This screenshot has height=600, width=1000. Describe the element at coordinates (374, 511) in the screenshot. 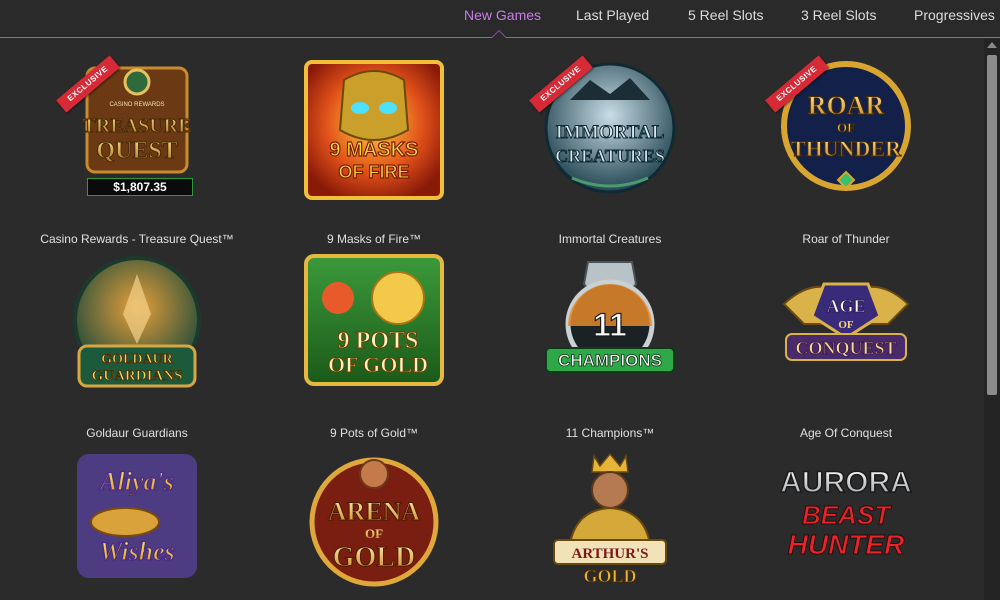

I see `svg-text: ARENA` at that location.